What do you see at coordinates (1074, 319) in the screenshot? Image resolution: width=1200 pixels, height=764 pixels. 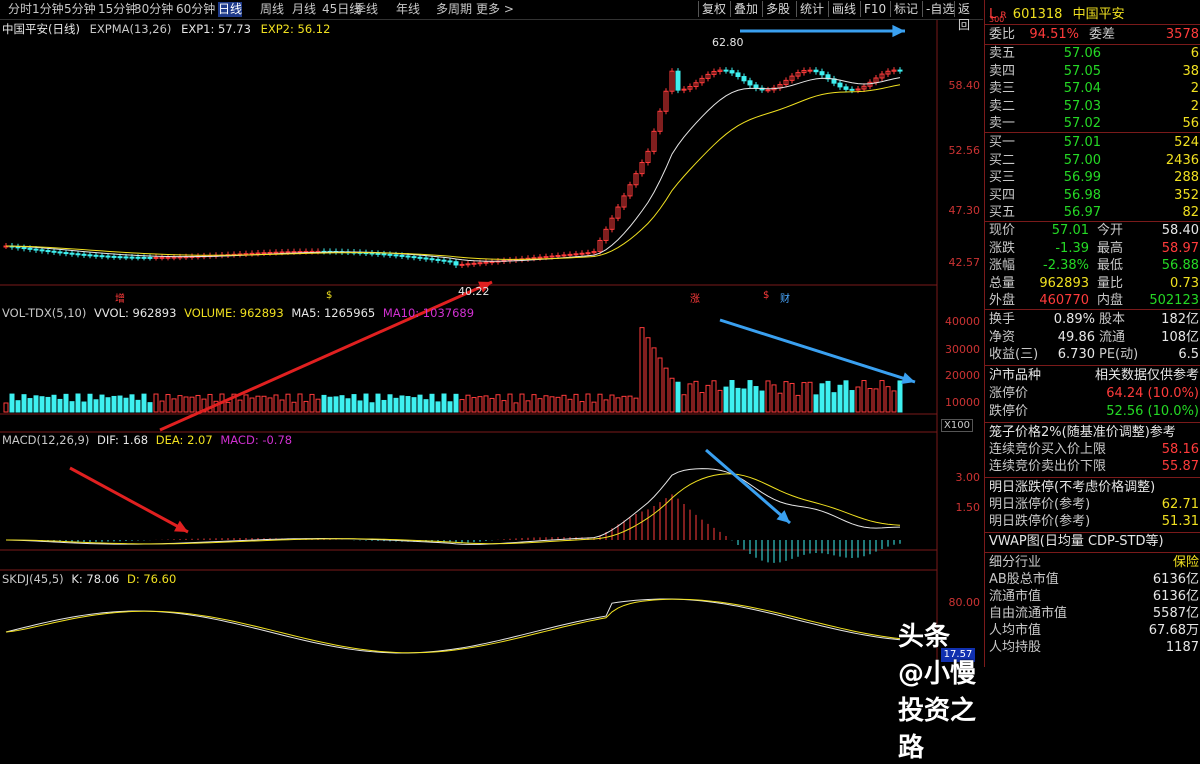 I see `fund-value: 0.89%` at bounding box center [1074, 319].